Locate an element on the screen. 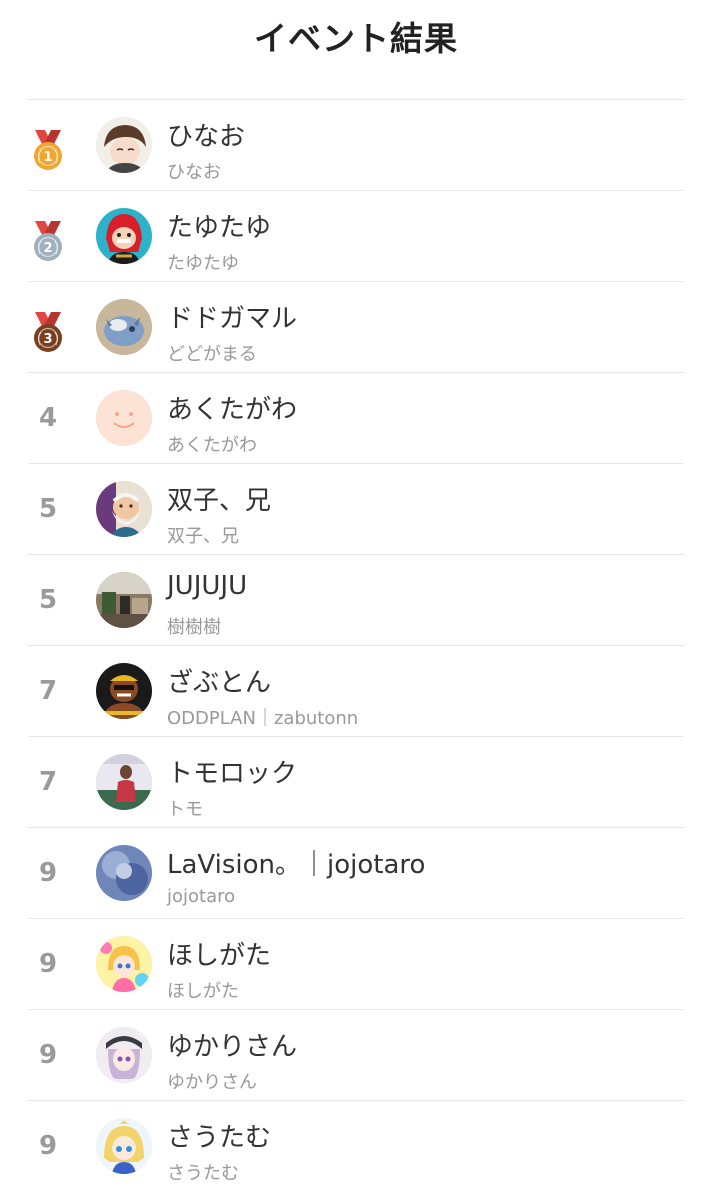 This screenshot has height=1200, width=712. svg-text: 3 is located at coordinates (47, 339).